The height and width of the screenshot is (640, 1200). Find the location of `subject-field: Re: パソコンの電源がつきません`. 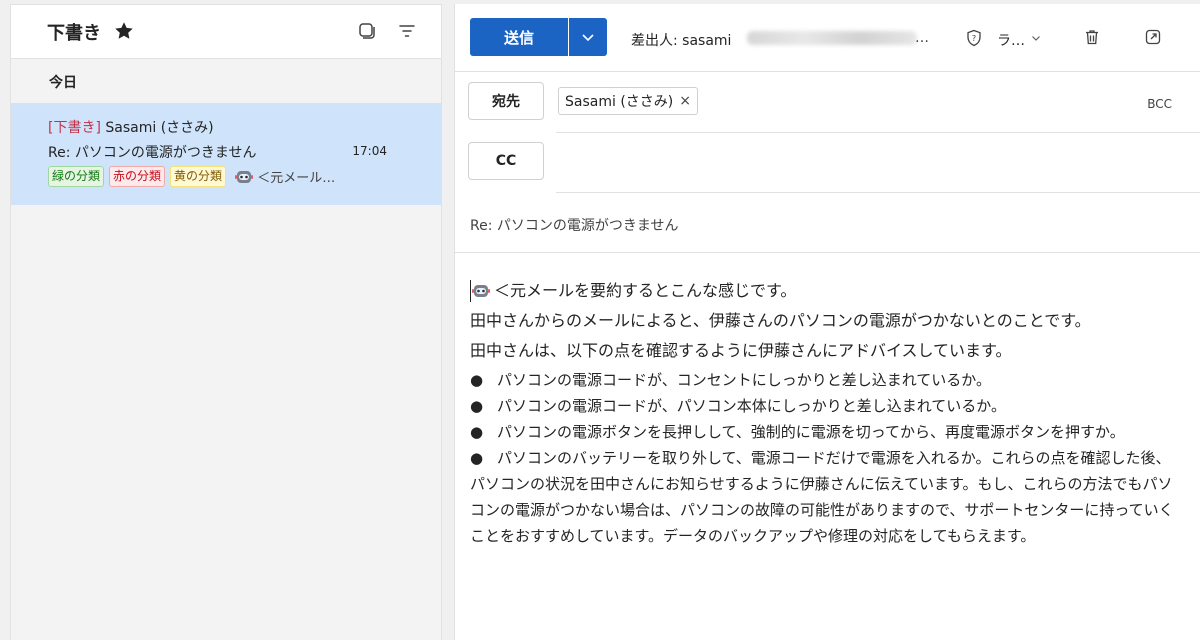

subject-field: Re: パソコンの電源がつきません is located at coordinates (574, 225).